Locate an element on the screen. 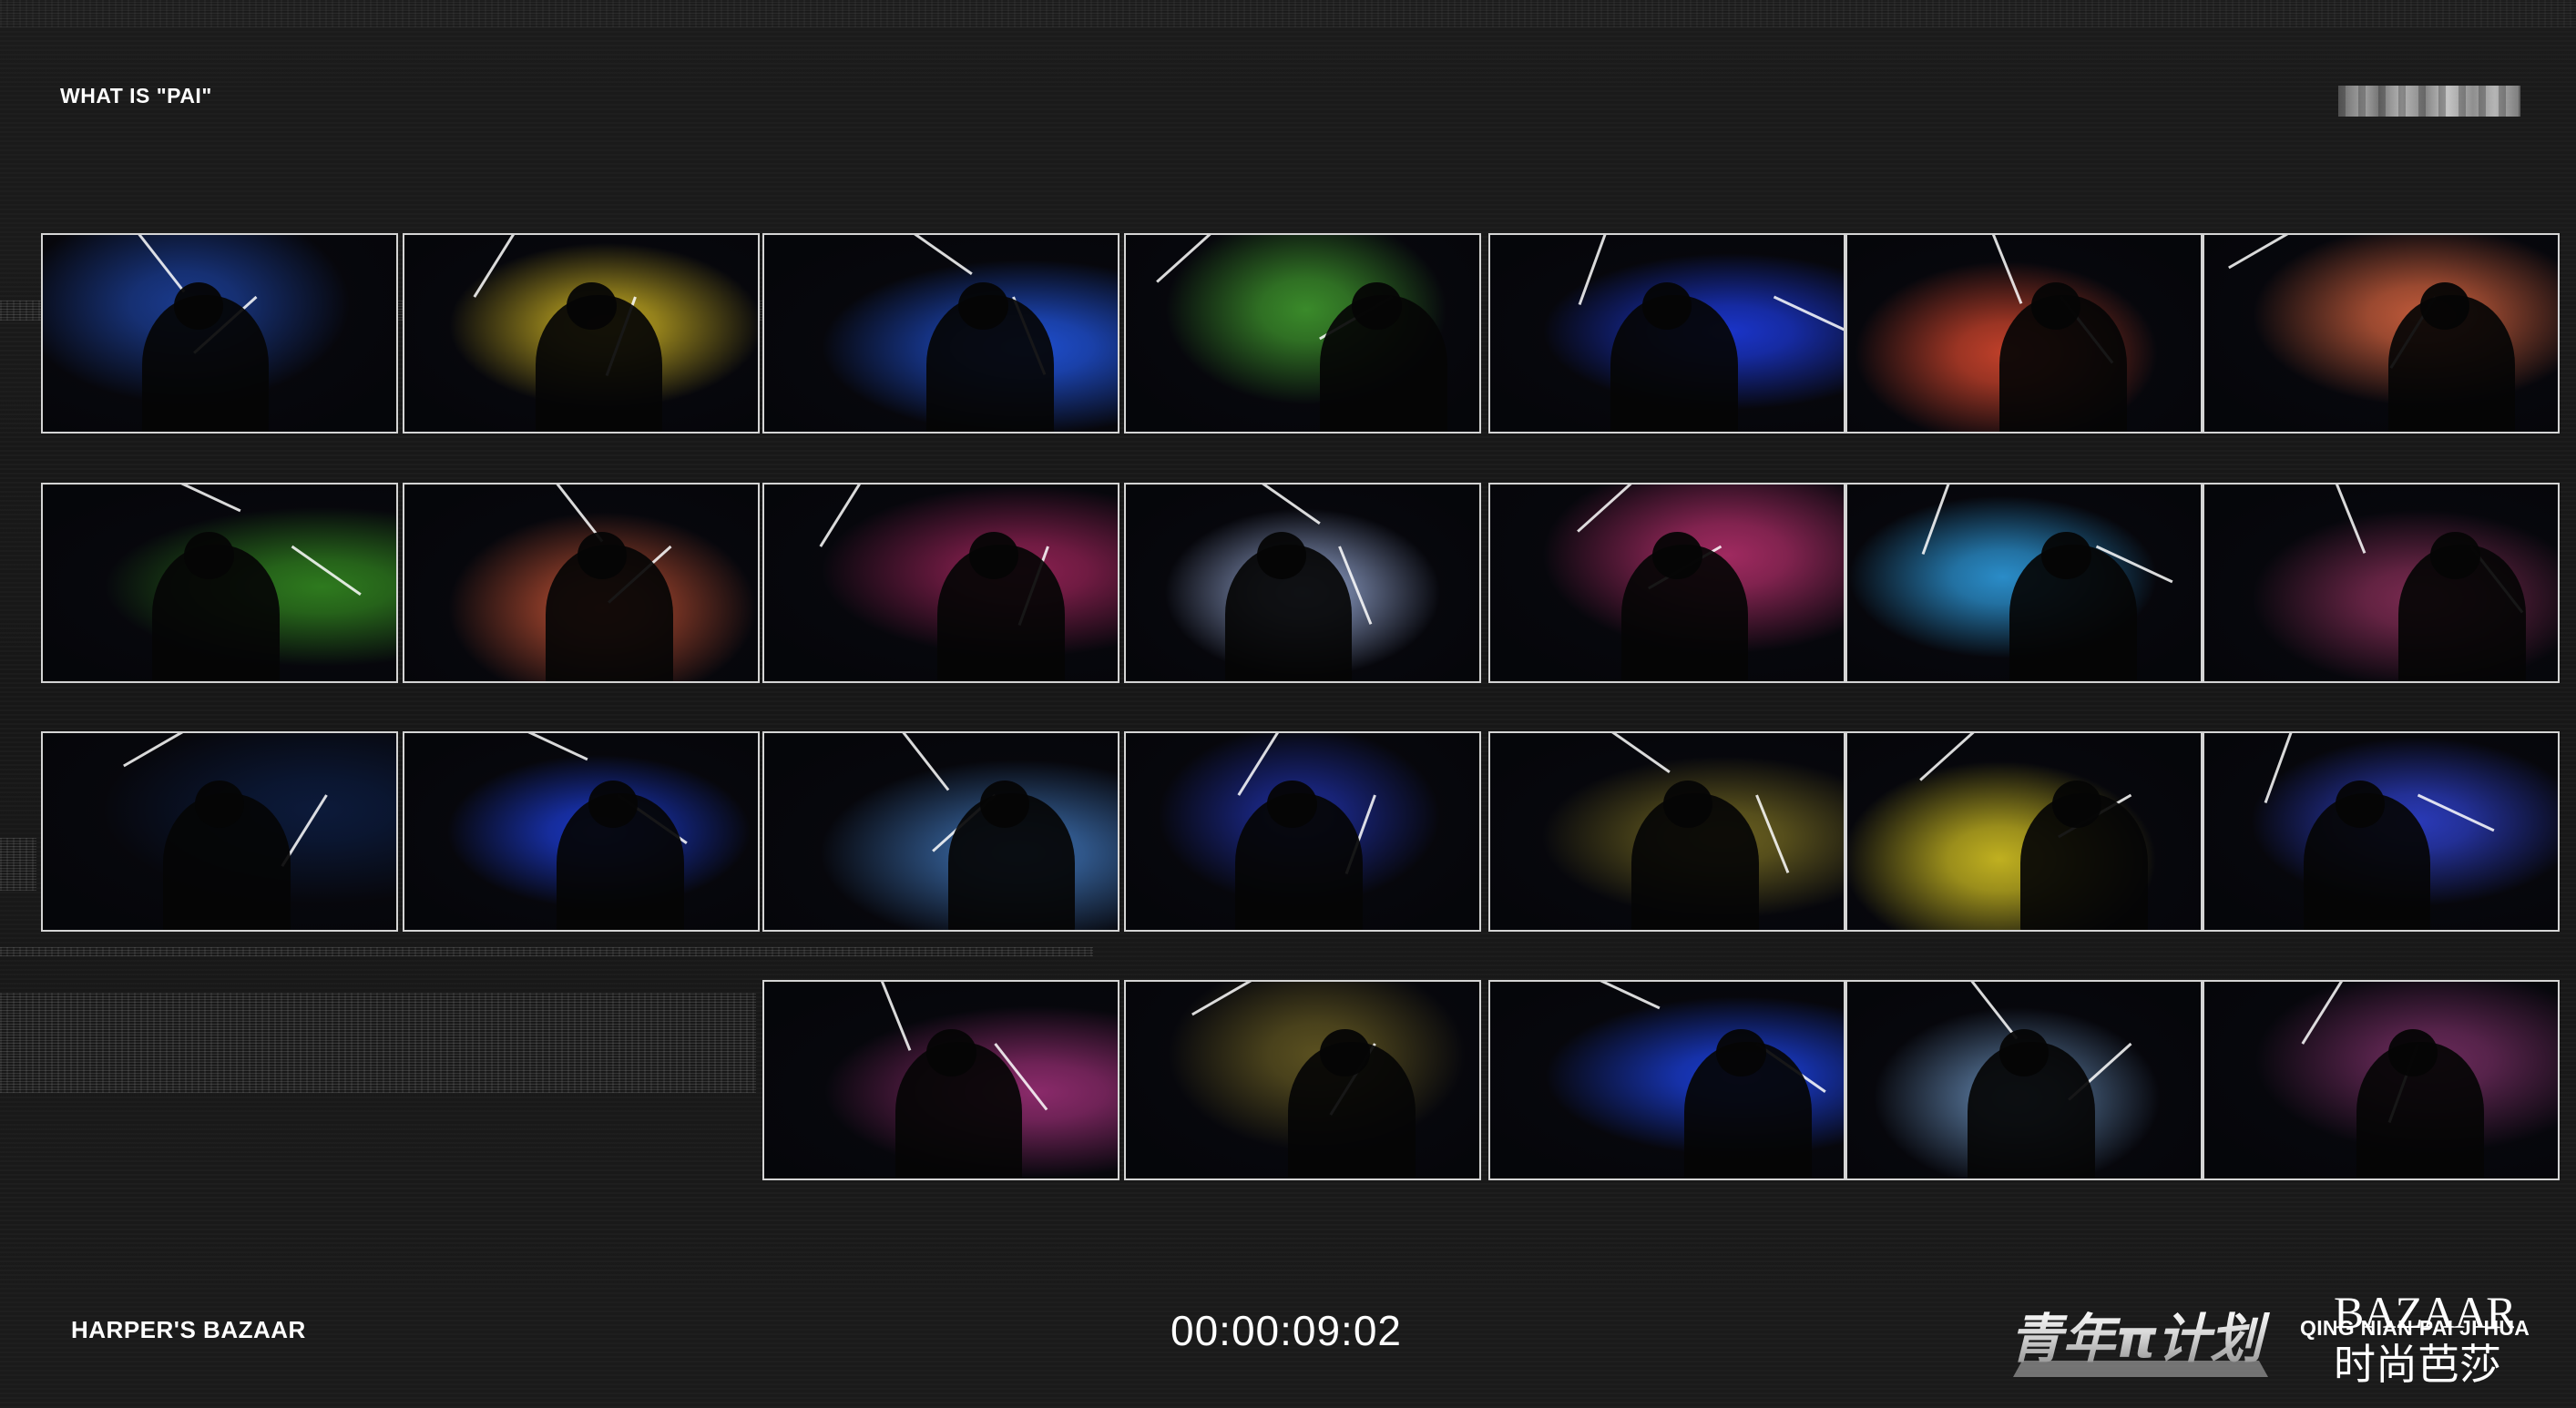  page-title: WHAT IS "PAI" is located at coordinates (136, 95).